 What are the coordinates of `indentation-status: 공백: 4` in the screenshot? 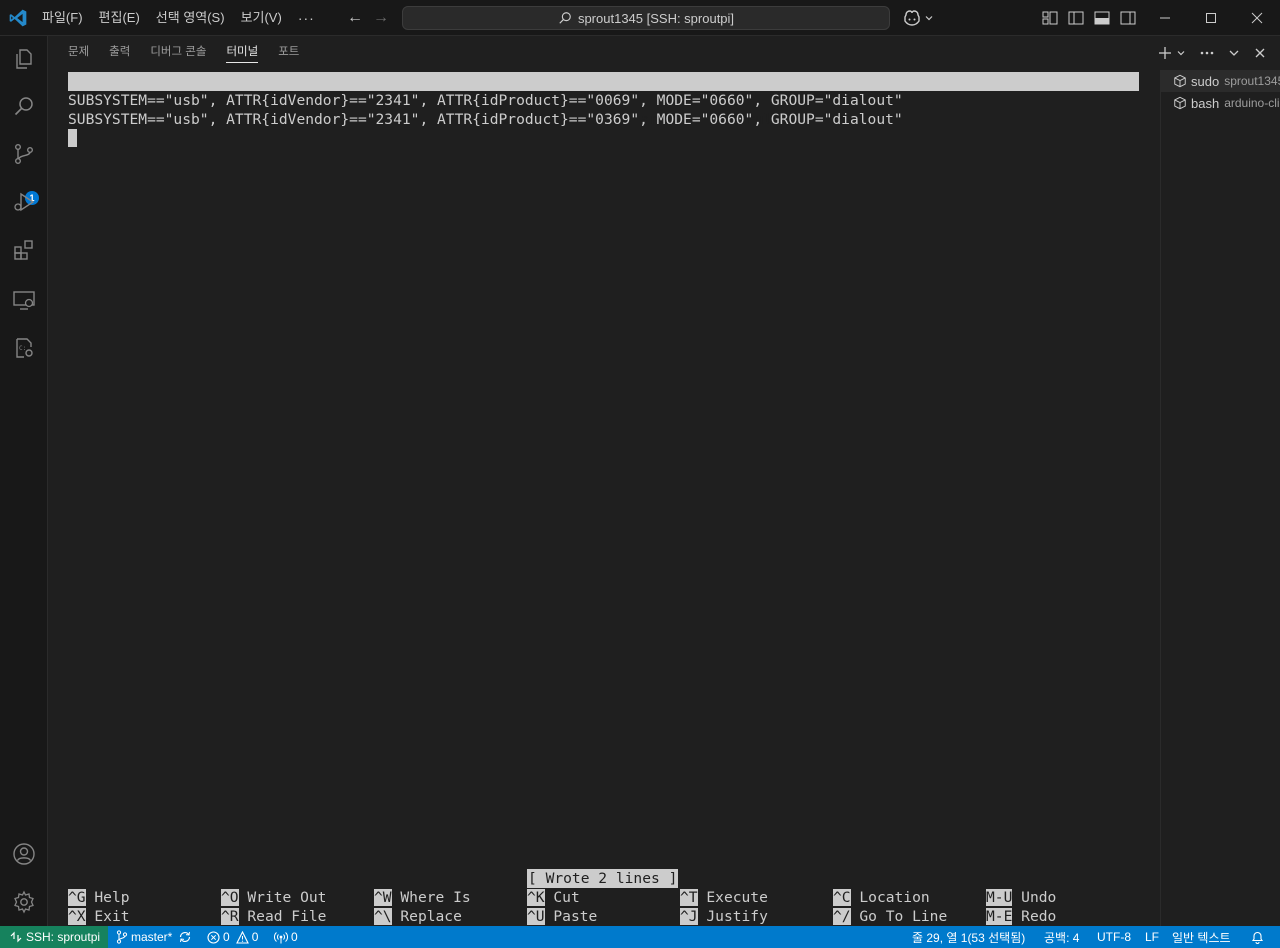 It's located at (1061, 937).